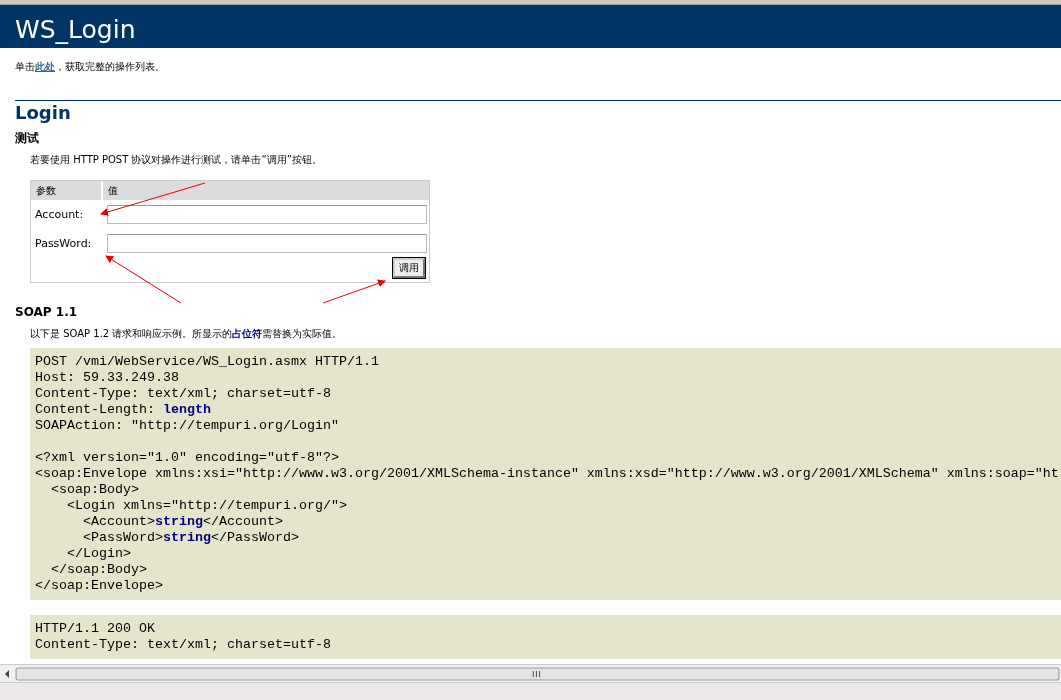 This screenshot has height=700, width=1061. What do you see at coordinates (176, 160) in the screenshot?
I see `test-description: 若要使用 HTTP POST 协议对操作进行测试，请单击“调用”按钮。` at bounding box center [176, 160].